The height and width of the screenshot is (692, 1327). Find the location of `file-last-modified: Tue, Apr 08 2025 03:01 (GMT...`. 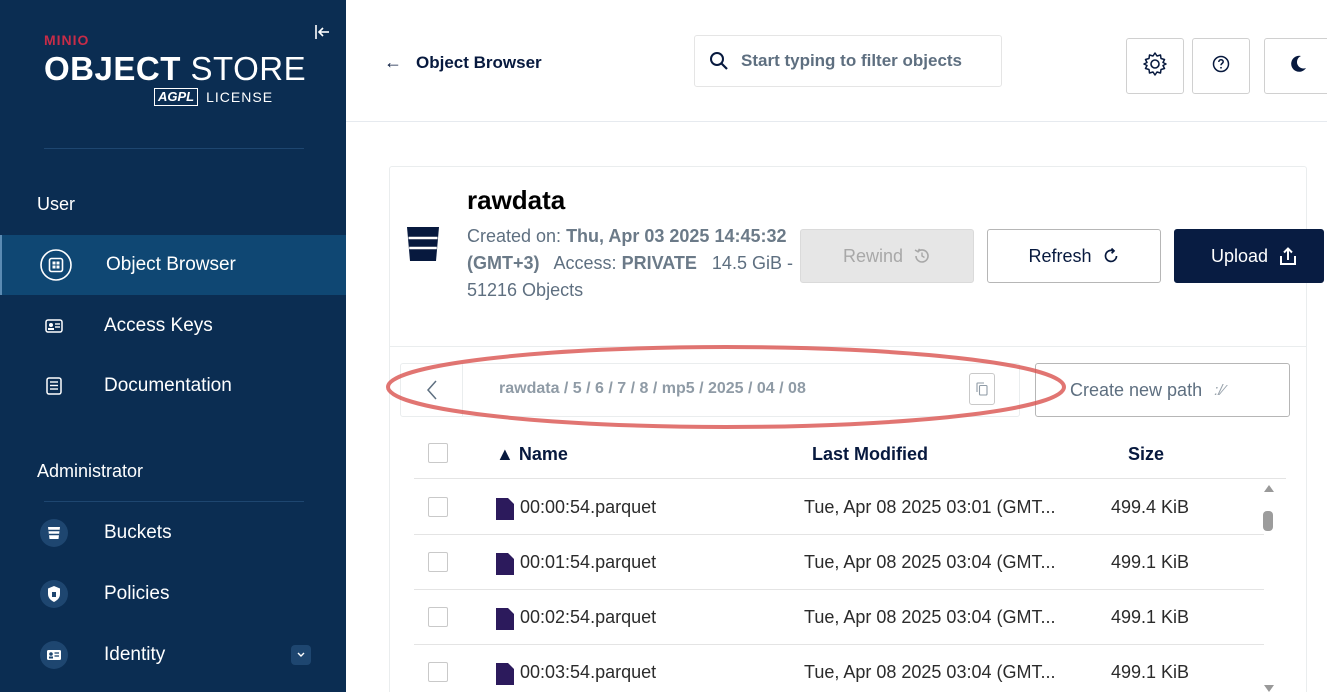

file-last-modified: Tue, Apr 08 2025 03:01 (GMT... is located at coordinates (930, 507).